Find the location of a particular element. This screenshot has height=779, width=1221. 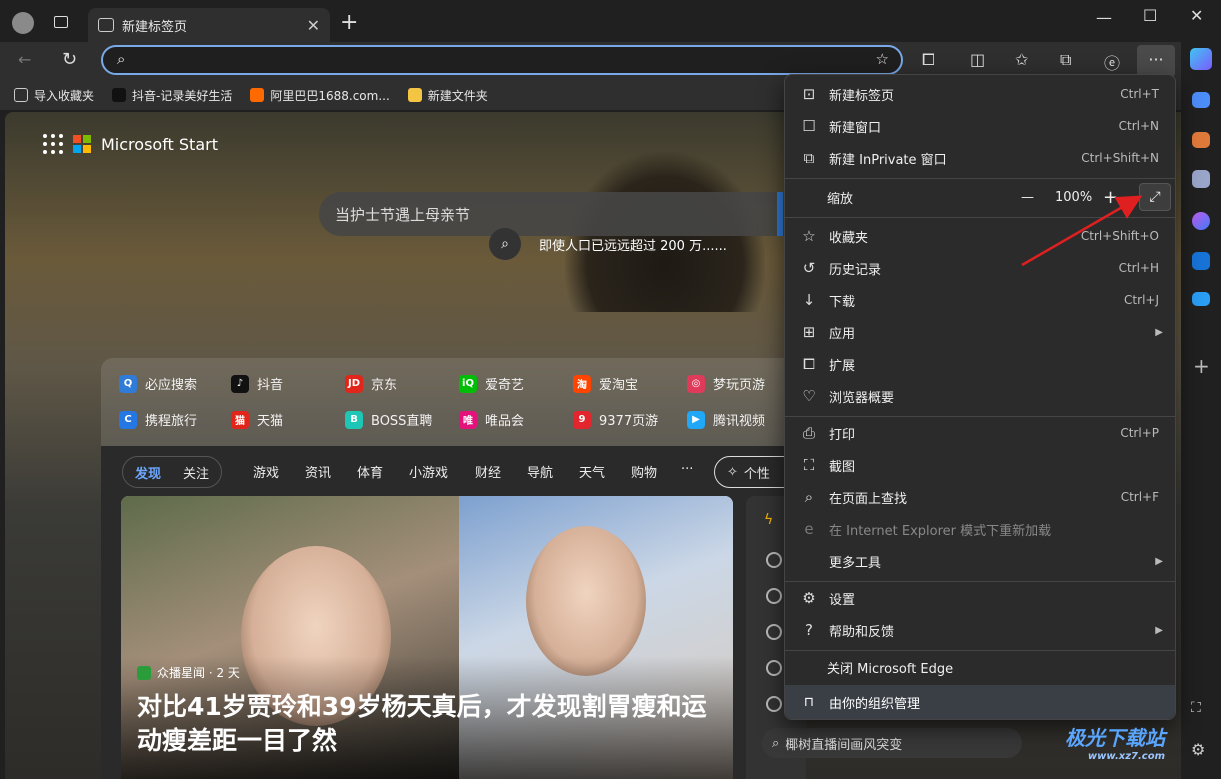

menu-item-new-window: ☐ 新建窗口 Ctrl+N is located at coordinates (980, 126).